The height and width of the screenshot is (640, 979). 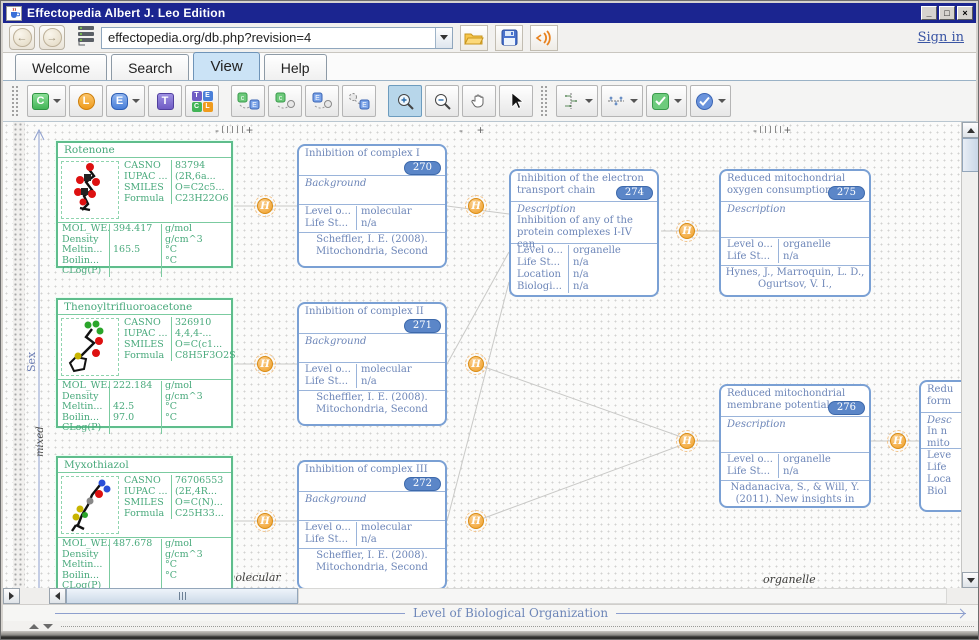 What do you see at coordinates (295, 67) in the screenshot?
I see `tab-help: Help` at bounding box center [295, 67].